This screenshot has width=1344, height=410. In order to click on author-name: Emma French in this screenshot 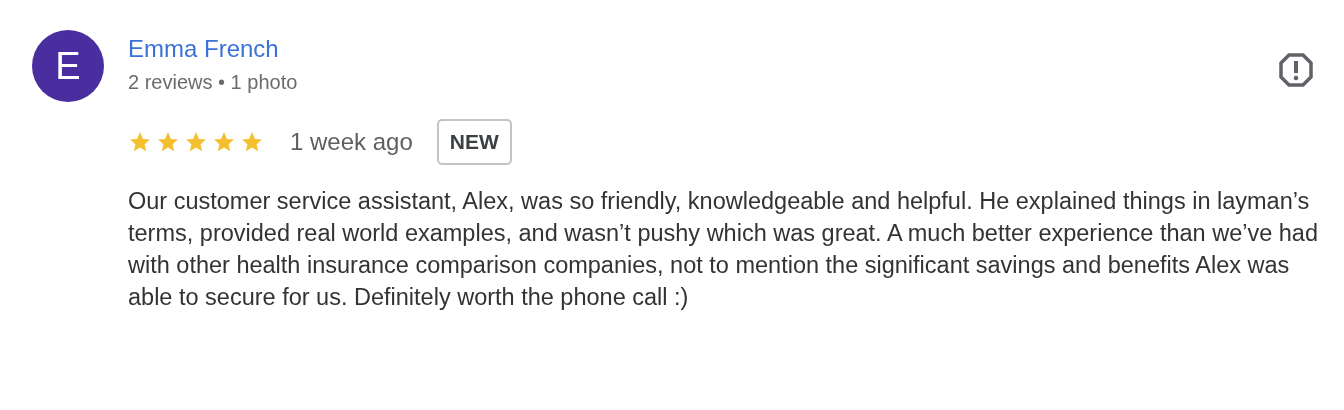, I will do `click(213, 49)`.